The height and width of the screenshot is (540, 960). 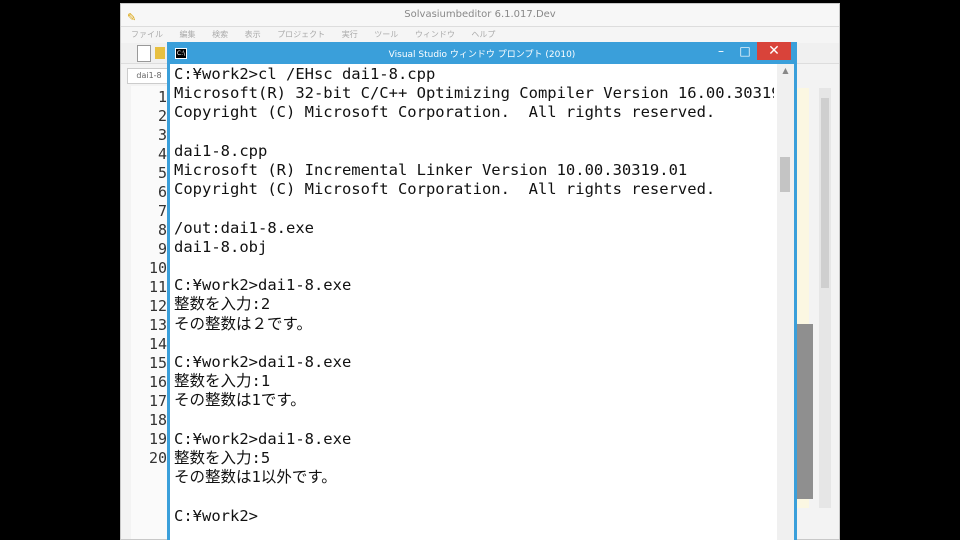 I want to click on console-line: 整数を入力:2, so click(x=222, y=304).